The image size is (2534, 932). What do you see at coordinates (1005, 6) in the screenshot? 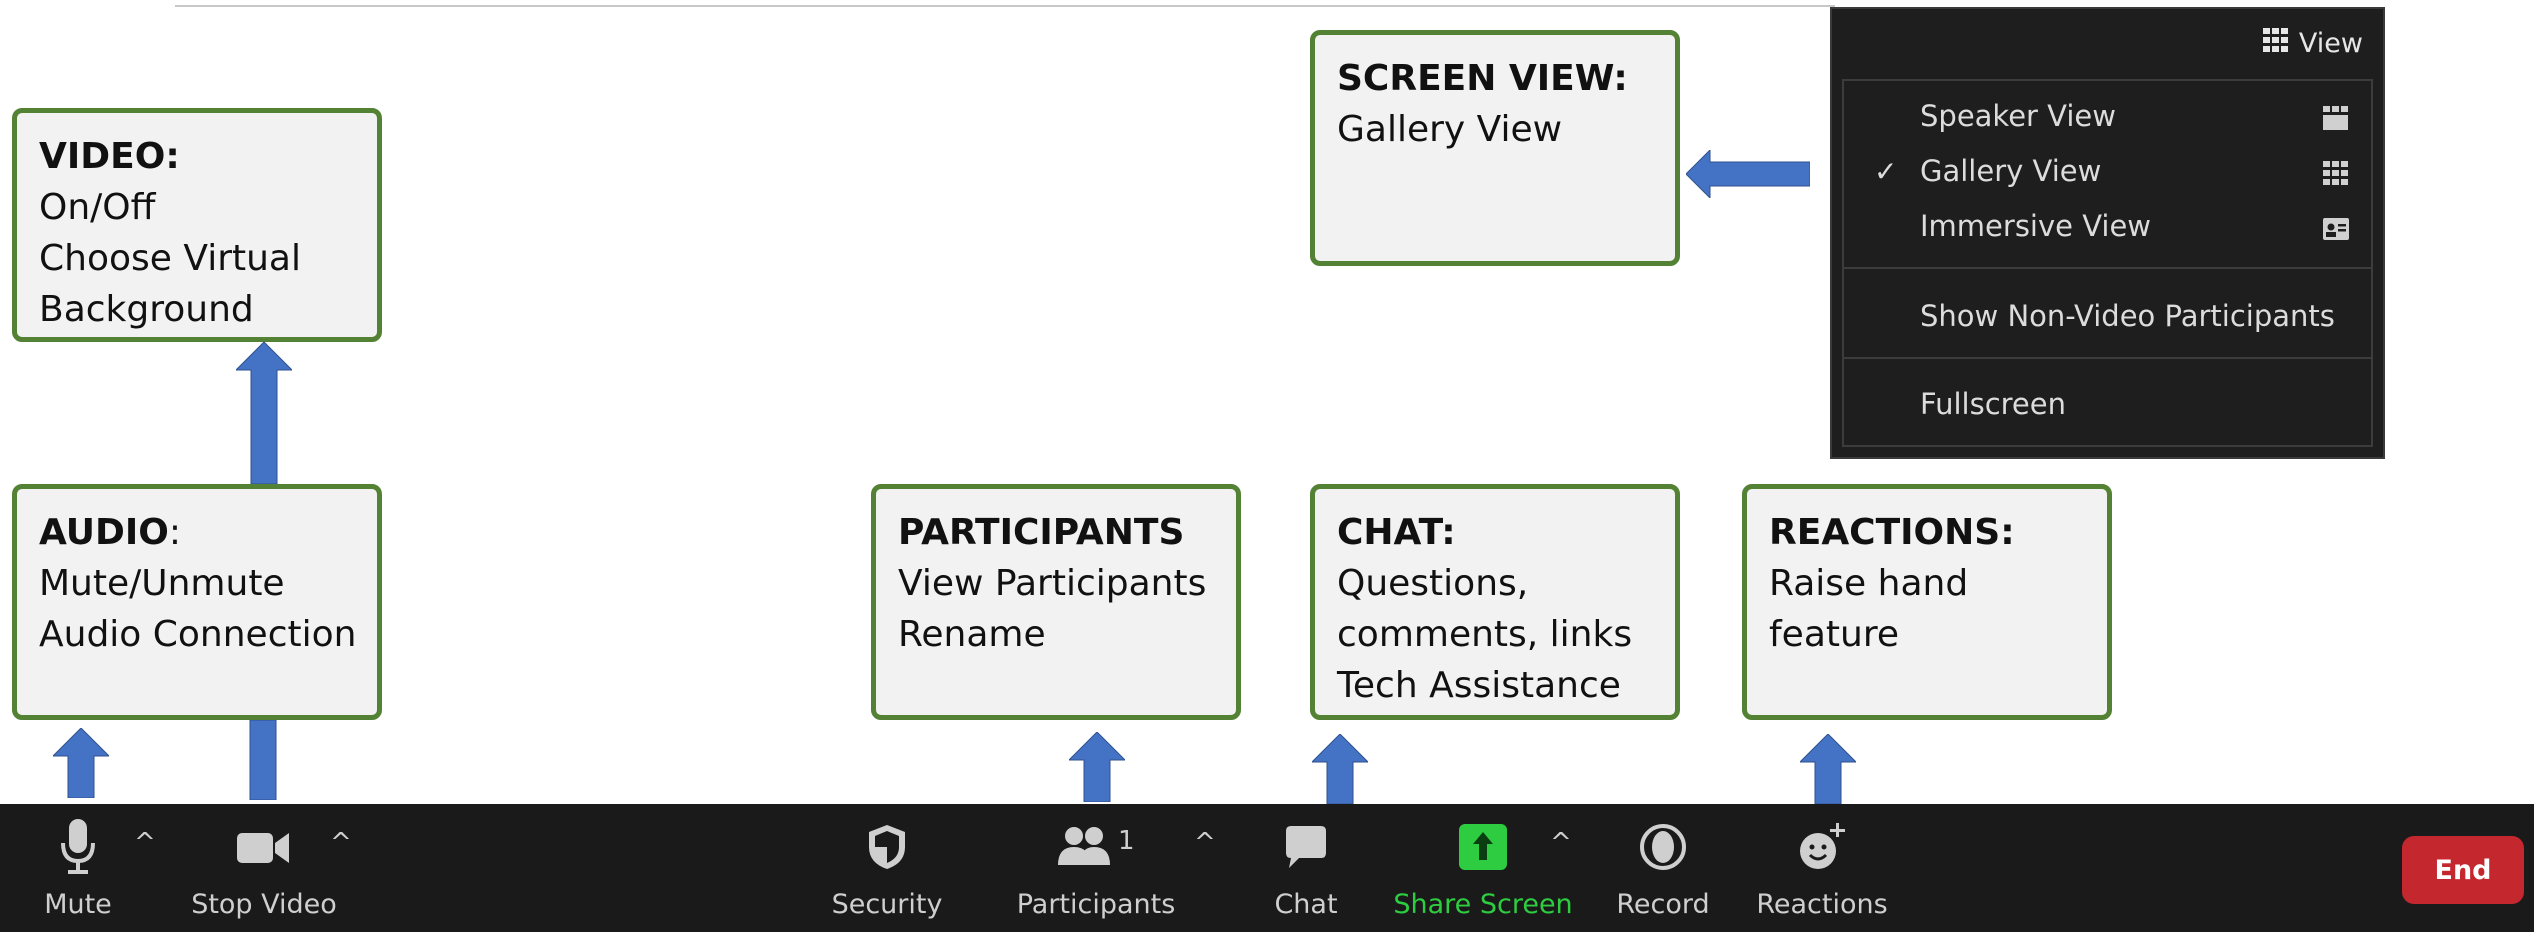
I see `top-divider` at bounding box center [1005, 6].